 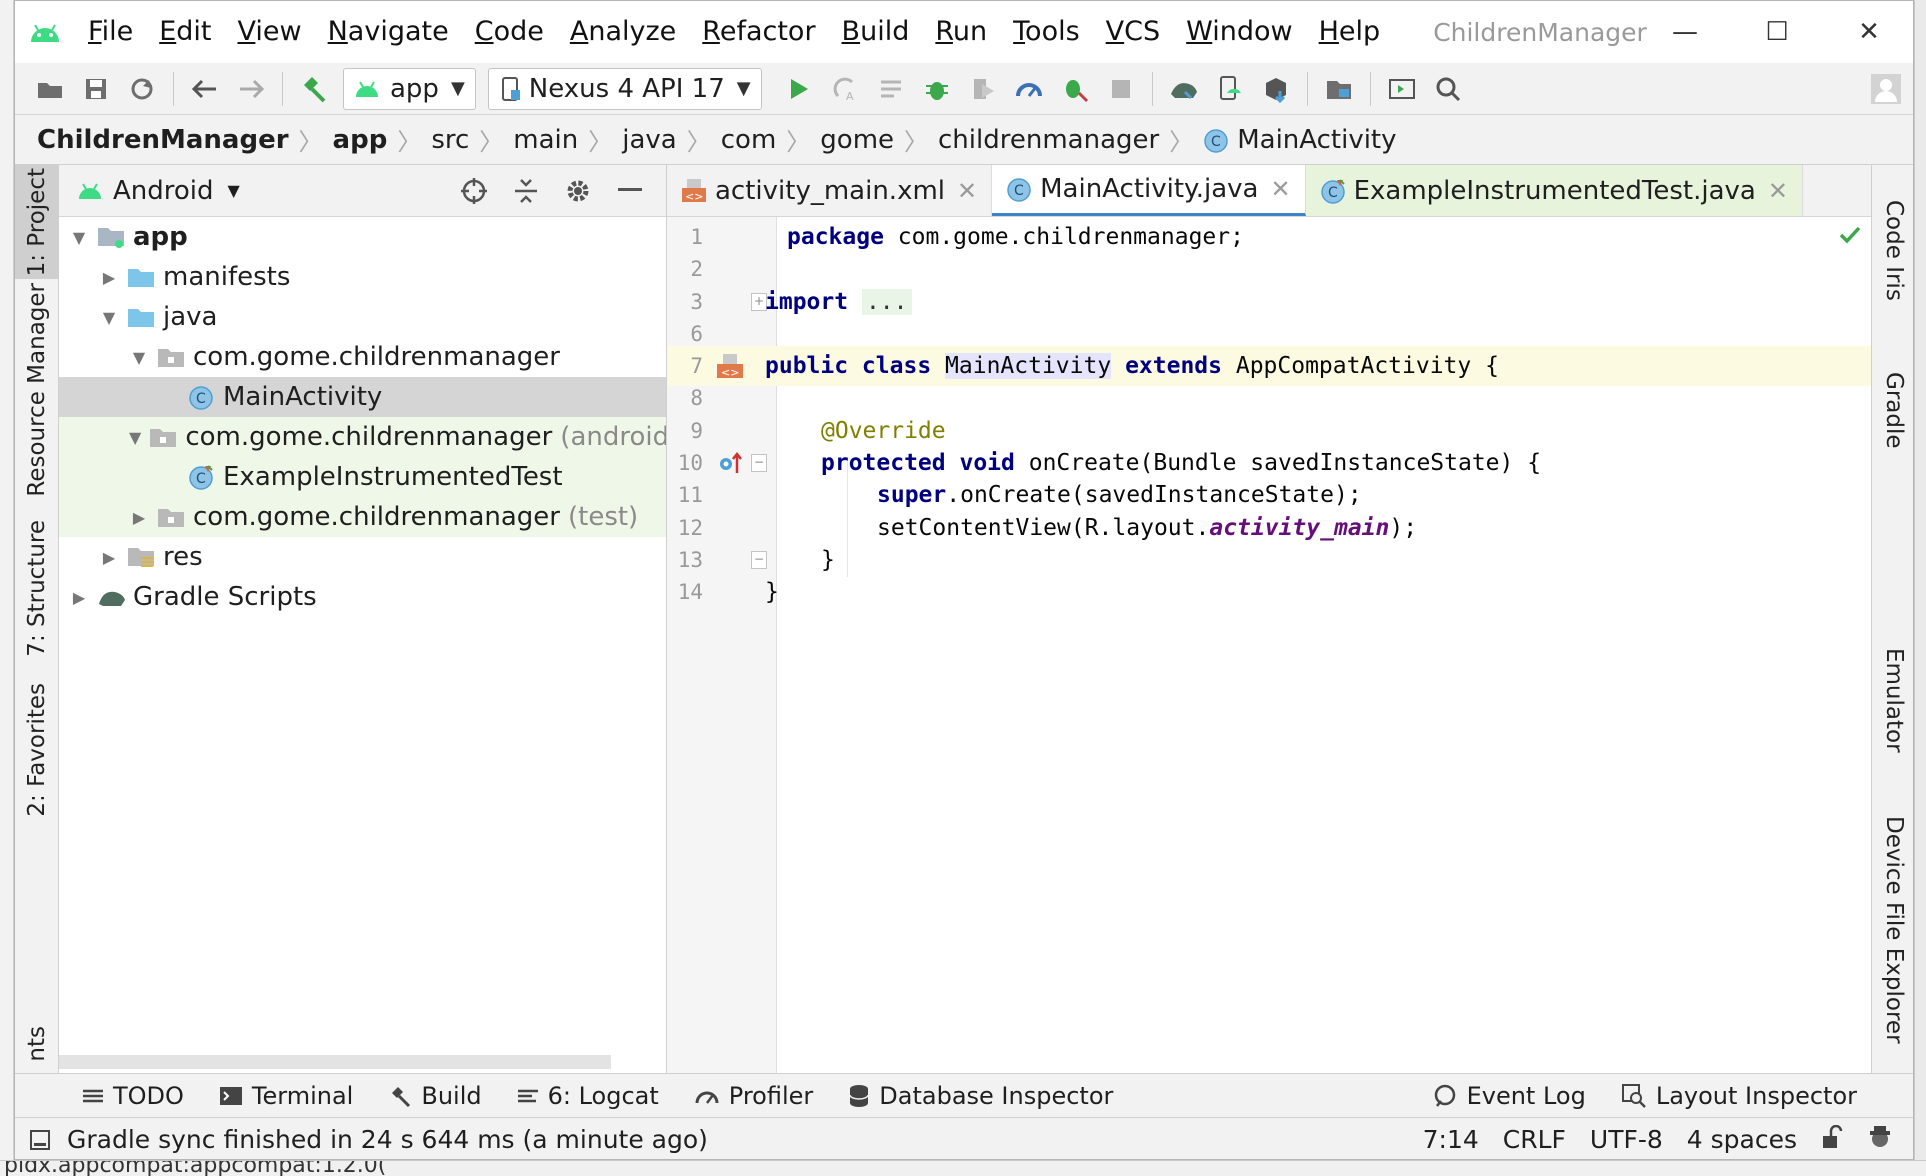 I want to click on build-variants-tool-tab: nts, so click(x=37, y=1044).